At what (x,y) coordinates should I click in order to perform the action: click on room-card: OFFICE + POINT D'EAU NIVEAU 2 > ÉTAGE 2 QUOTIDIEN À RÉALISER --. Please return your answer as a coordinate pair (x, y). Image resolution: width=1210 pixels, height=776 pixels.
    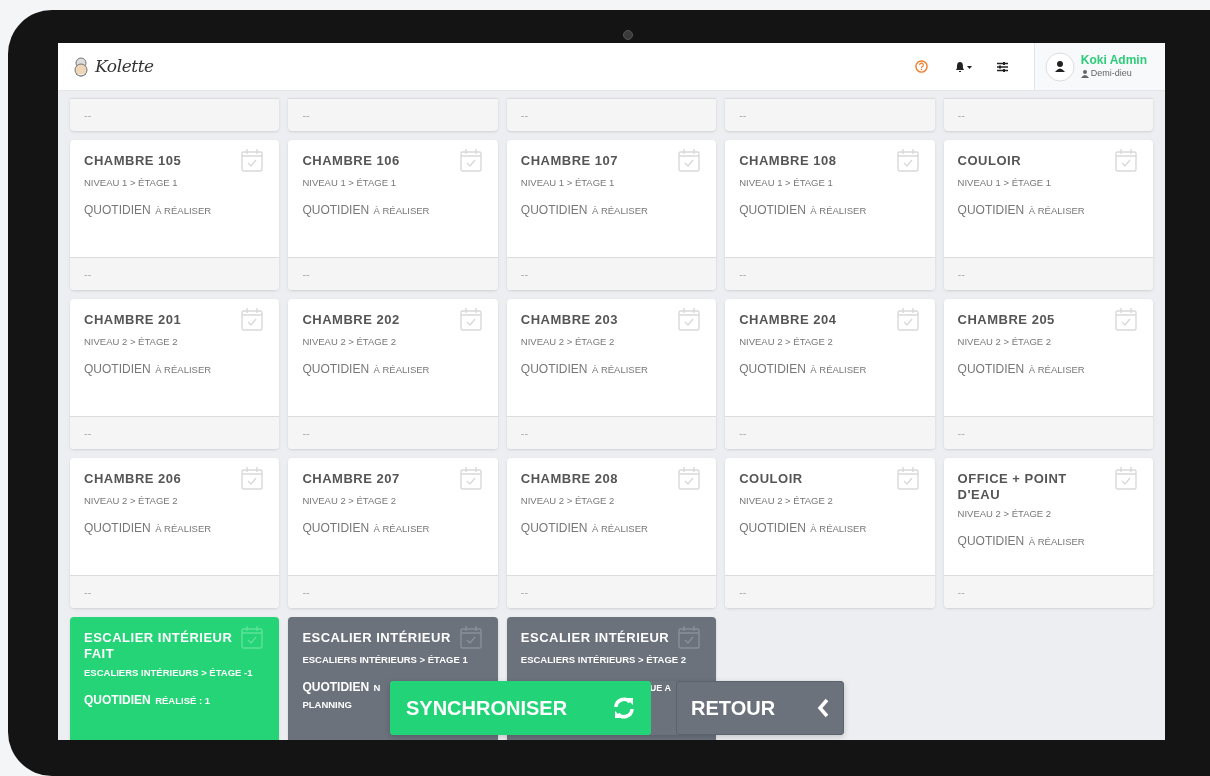
    Looking at the image, I should click on (1048, 533).